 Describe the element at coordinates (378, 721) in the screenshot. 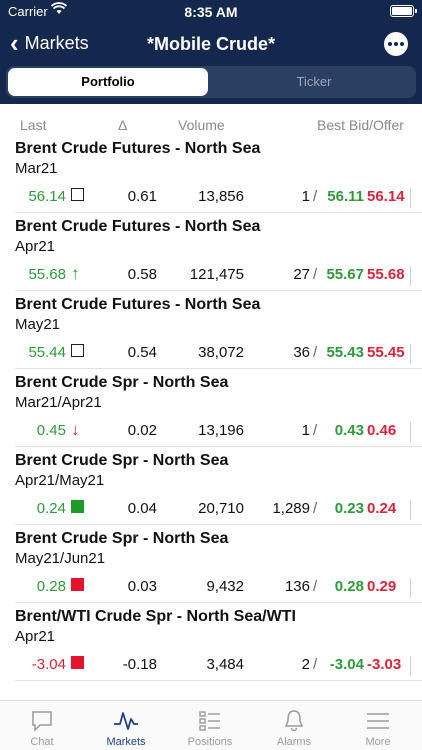

I see `menu-icon` at that location.